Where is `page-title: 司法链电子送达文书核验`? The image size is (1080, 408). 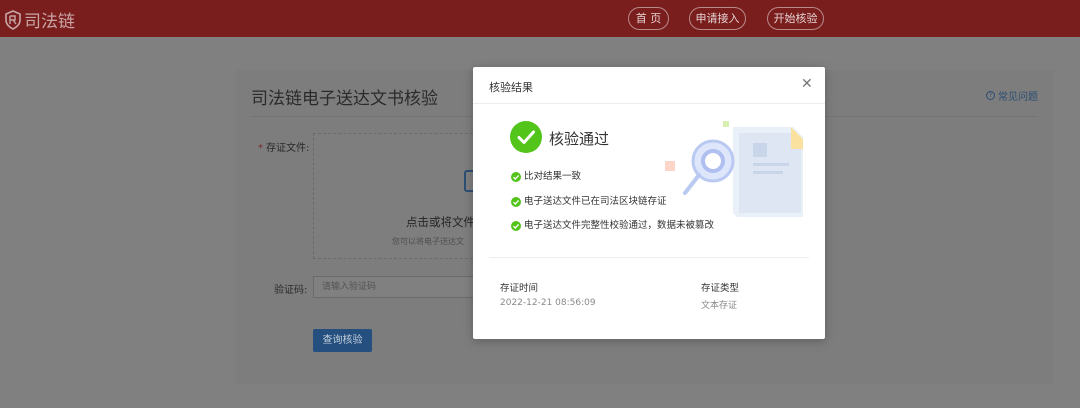 page-title: 司法链电子送达文书核验 is located at coordinates (344, 99).